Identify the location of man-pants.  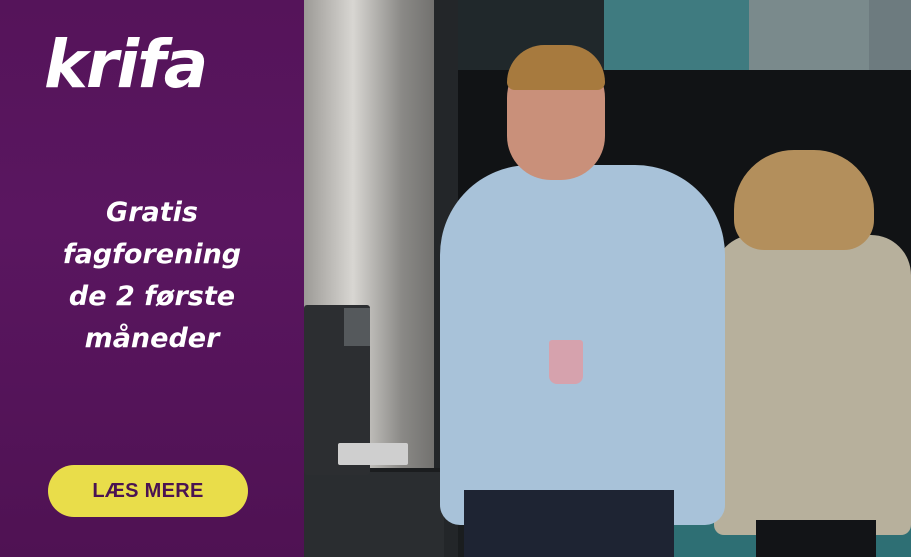
(569, 523).